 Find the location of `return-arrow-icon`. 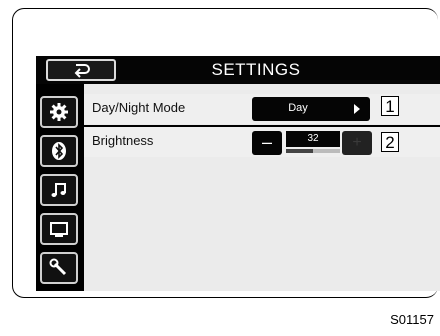

return-arrow-icon is located at coordinates (82, 71).